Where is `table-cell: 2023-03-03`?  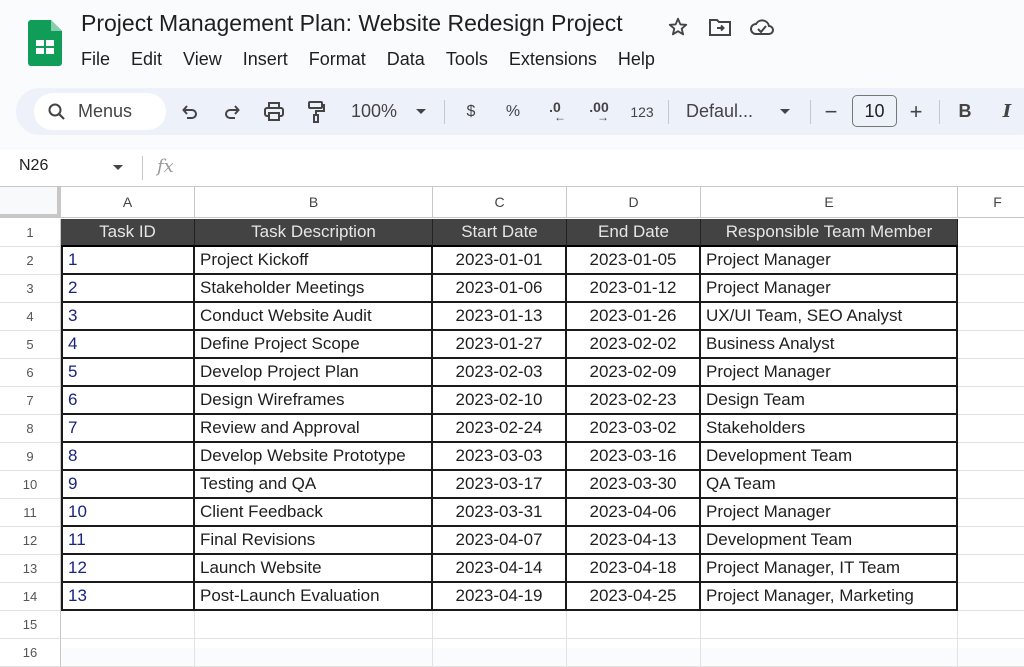
table-cell: 2023-03-03 is located at coordinates (500, 457).